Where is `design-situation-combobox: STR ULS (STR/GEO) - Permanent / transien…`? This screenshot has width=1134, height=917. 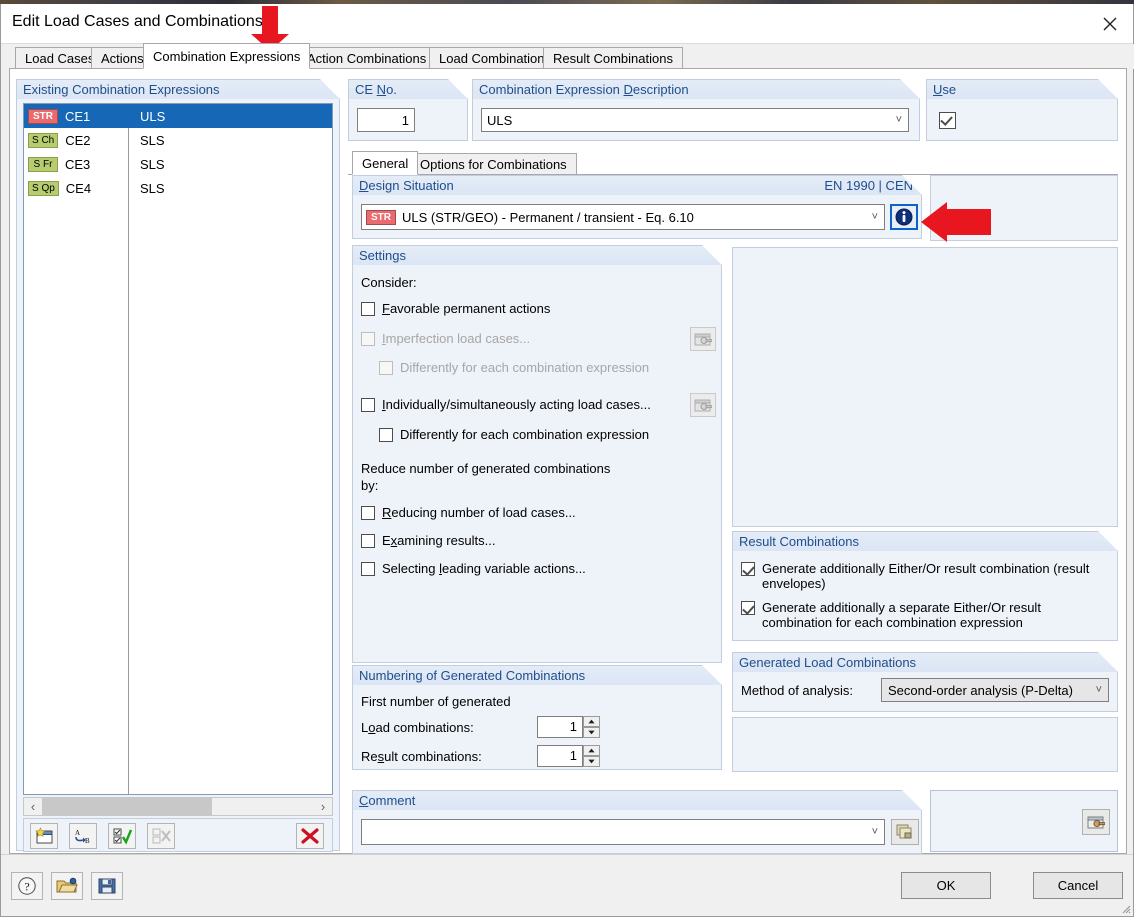
design-situation-combobox: STR ULS (STR/GEO) - Permanent / transien… is located at coordinates (623, 217).